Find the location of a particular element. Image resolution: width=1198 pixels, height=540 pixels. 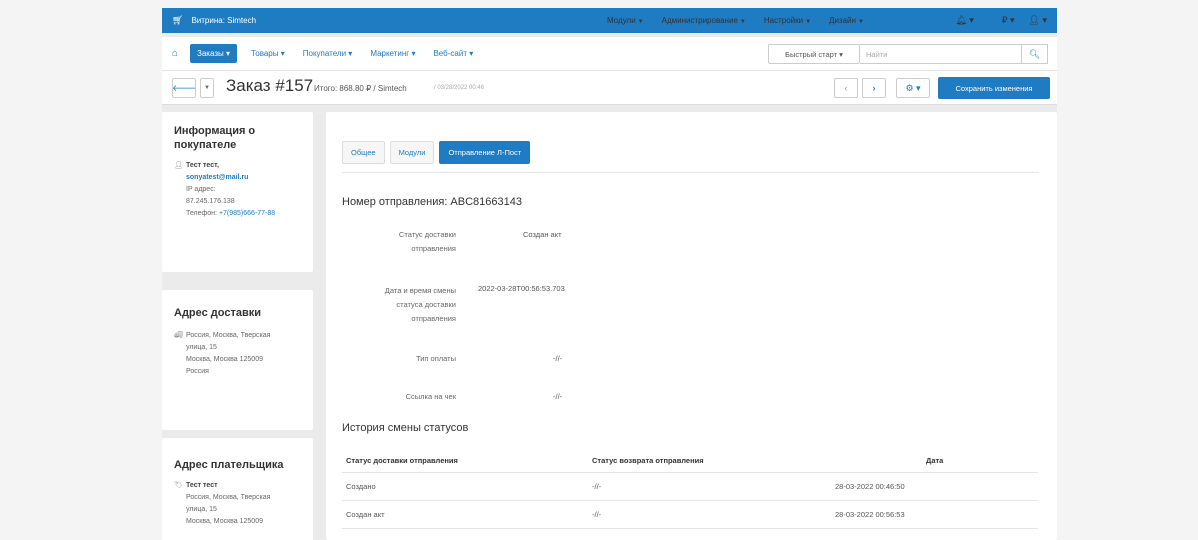

menu-products: Товары ▾ is located at coordinates (268, 53).